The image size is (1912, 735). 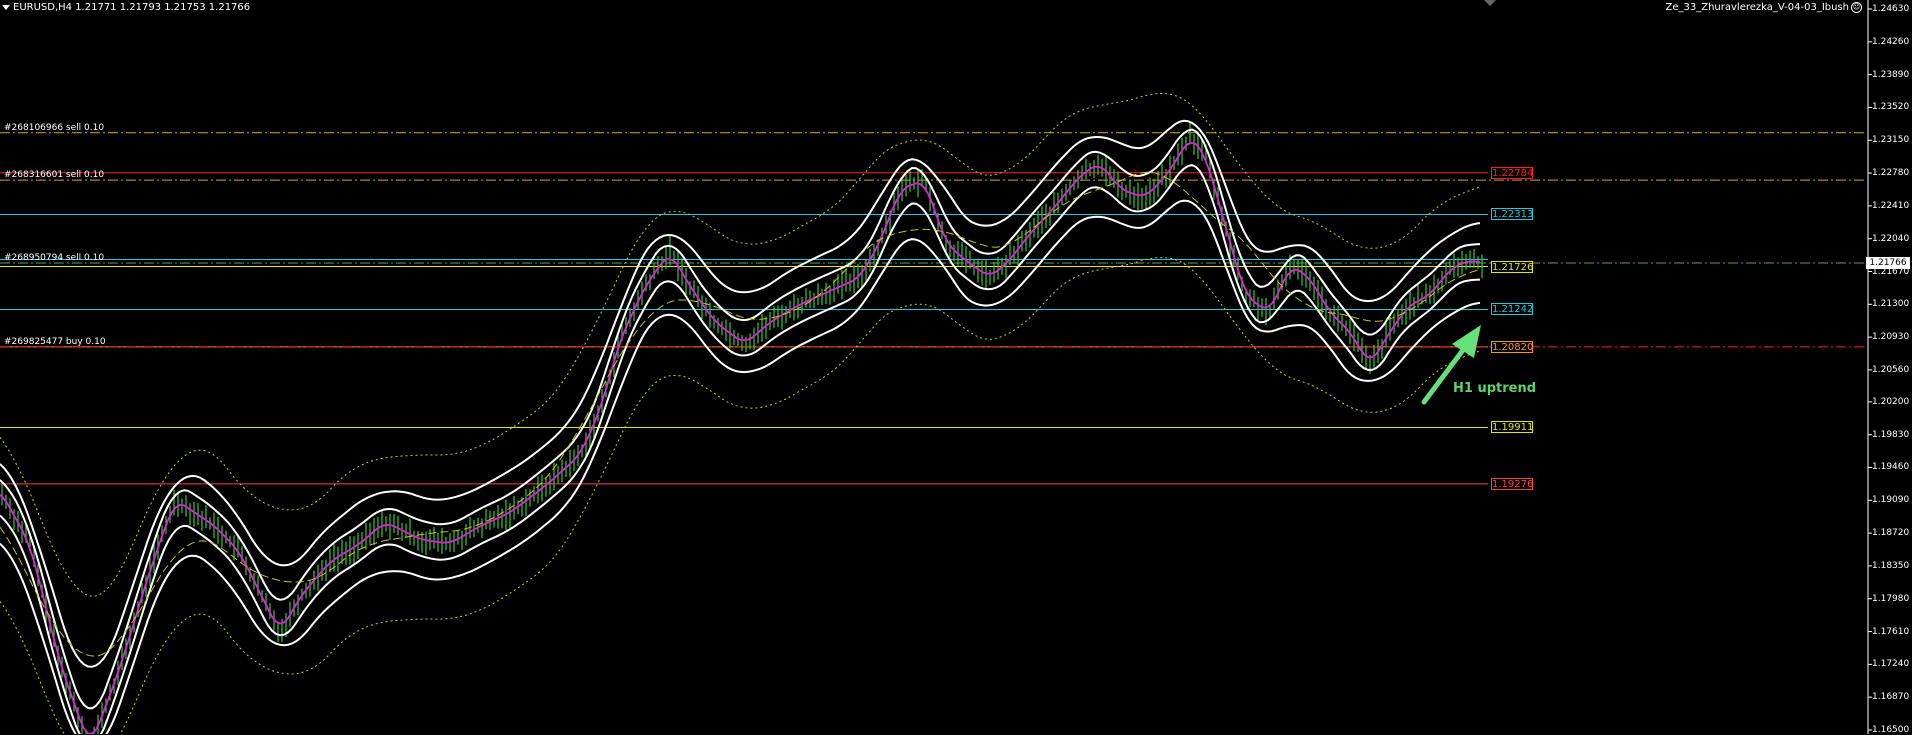 I want to click on price-tick-label: 1.24260, so click(x=1891, y=41).